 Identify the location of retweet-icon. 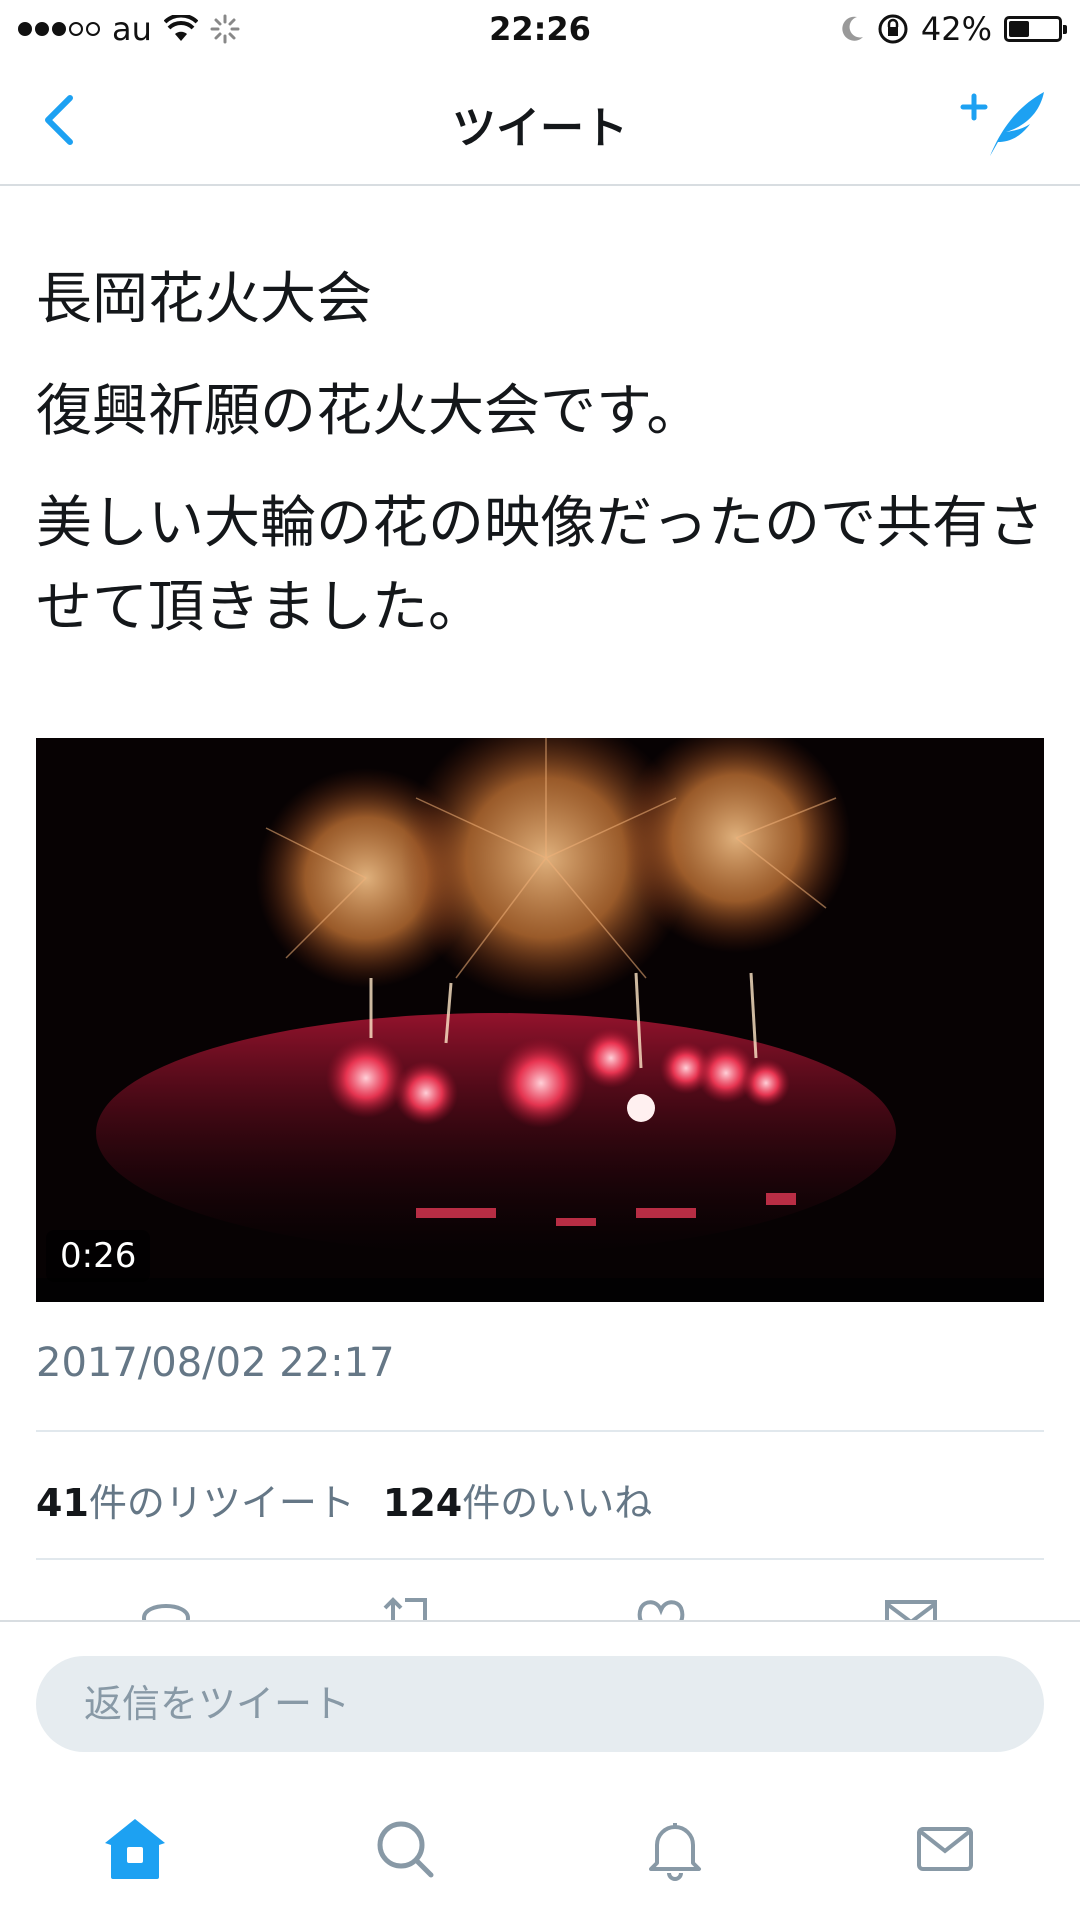
(411, 1606).